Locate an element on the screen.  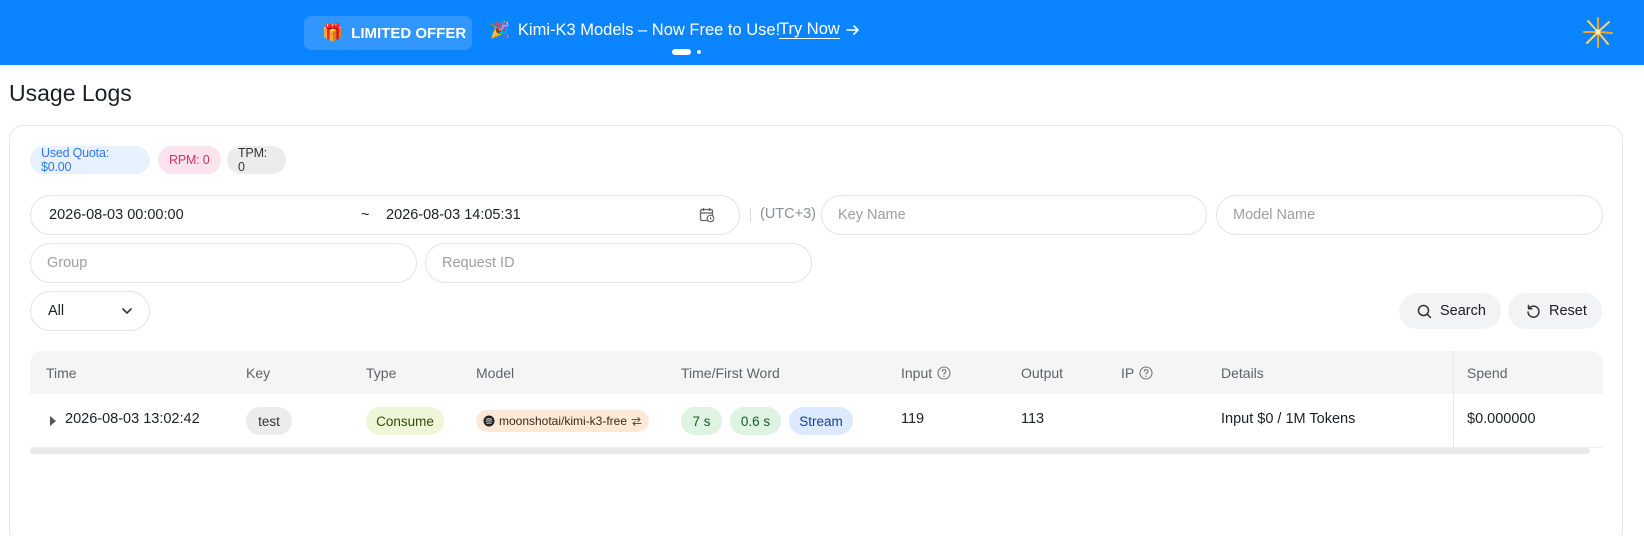
search-button: Search is located at coordinates (1450, 311).